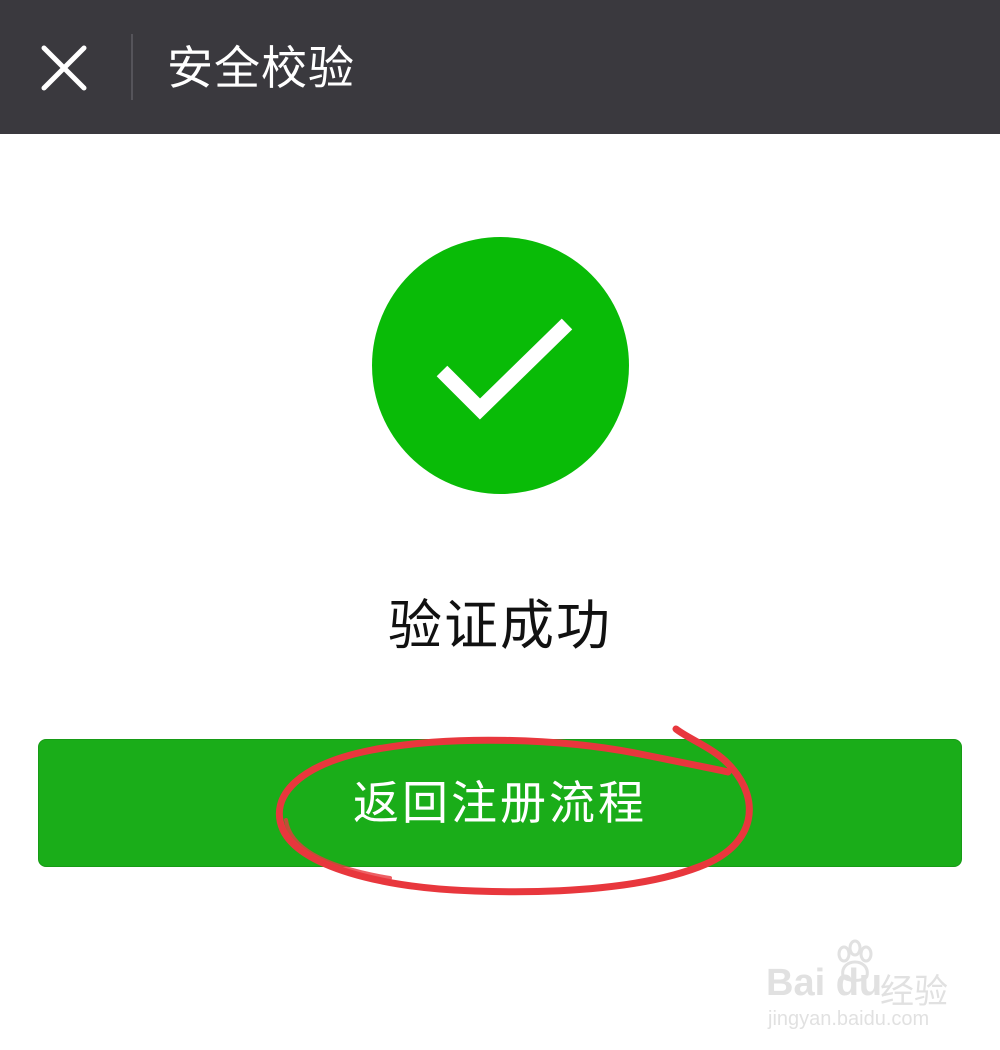 The width and height of the screenshot is (1000, 1050). I want to click on watermark-url: jingyan.baidu.com, so click(849, 1019).